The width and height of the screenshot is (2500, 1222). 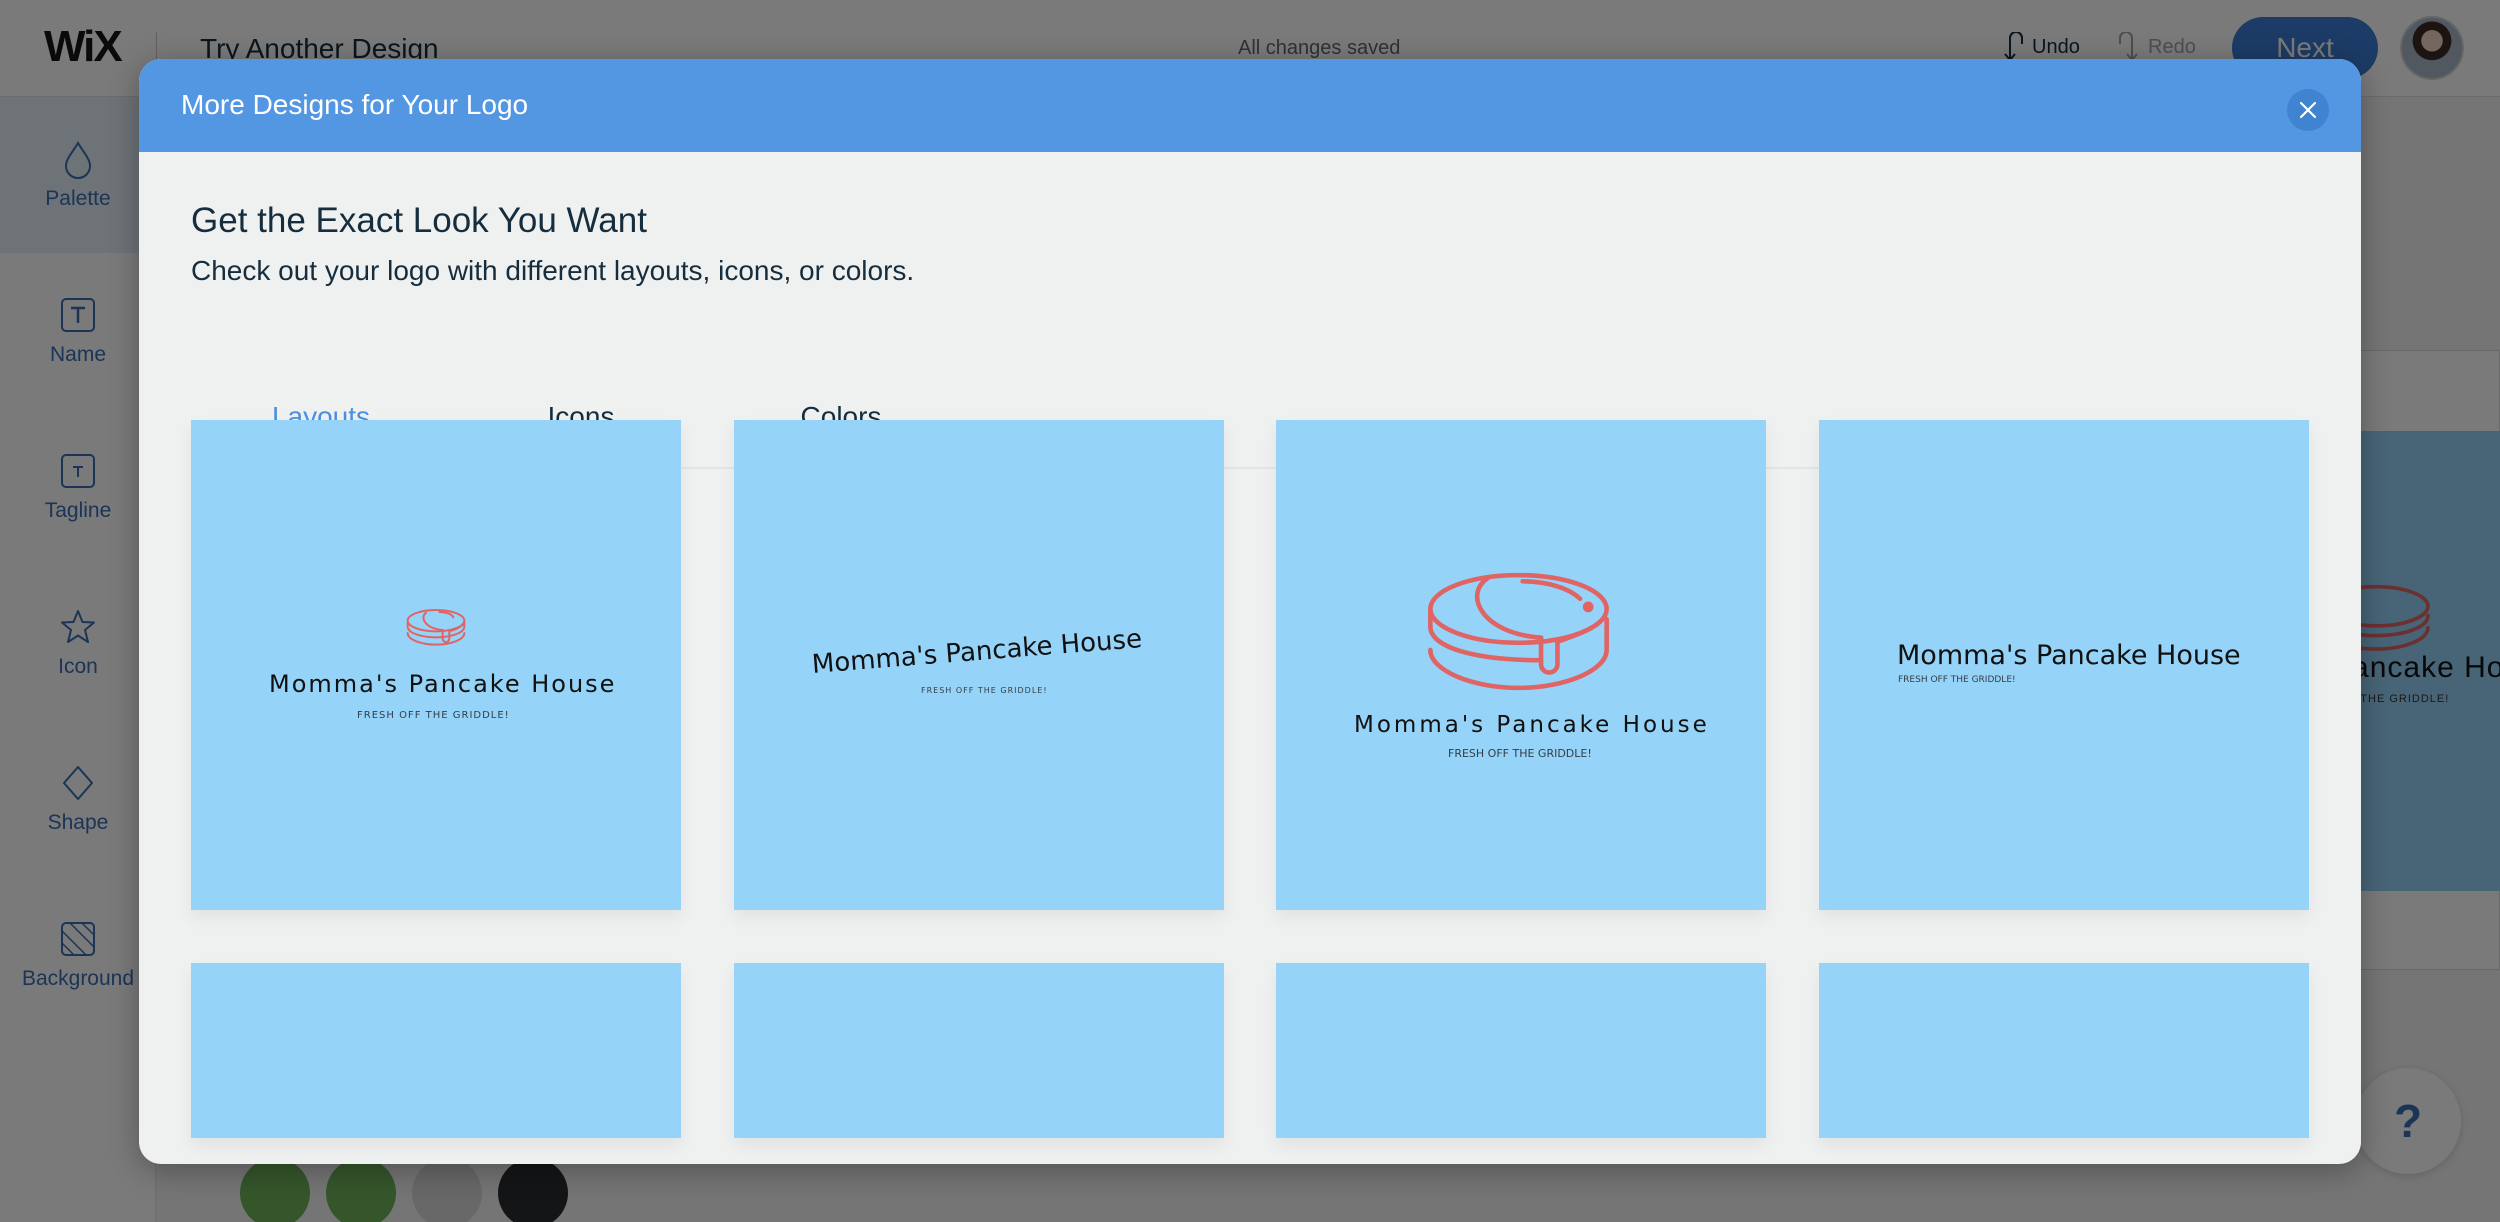 I want to click on modal-title: More Designs for Your Logo, so click(x=355, y=104).